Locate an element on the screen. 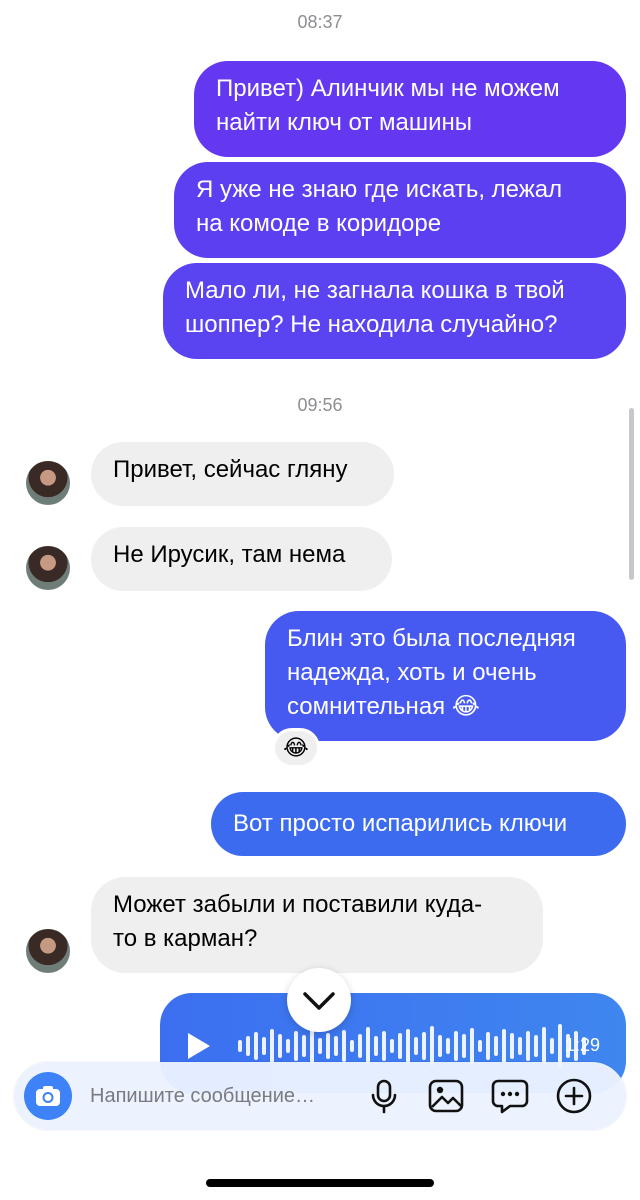  message-line: на комоде в коридоре is located at coordinates (319, 223).